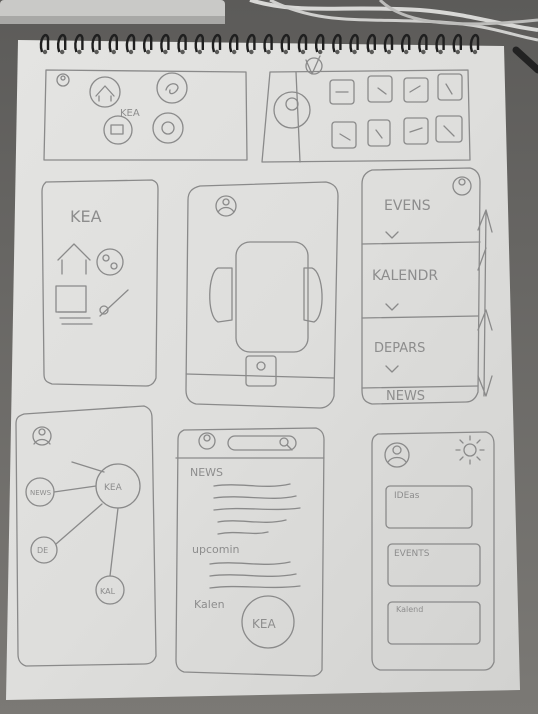  I want to click on menu-item-news: NEWS, so click(405, 396).